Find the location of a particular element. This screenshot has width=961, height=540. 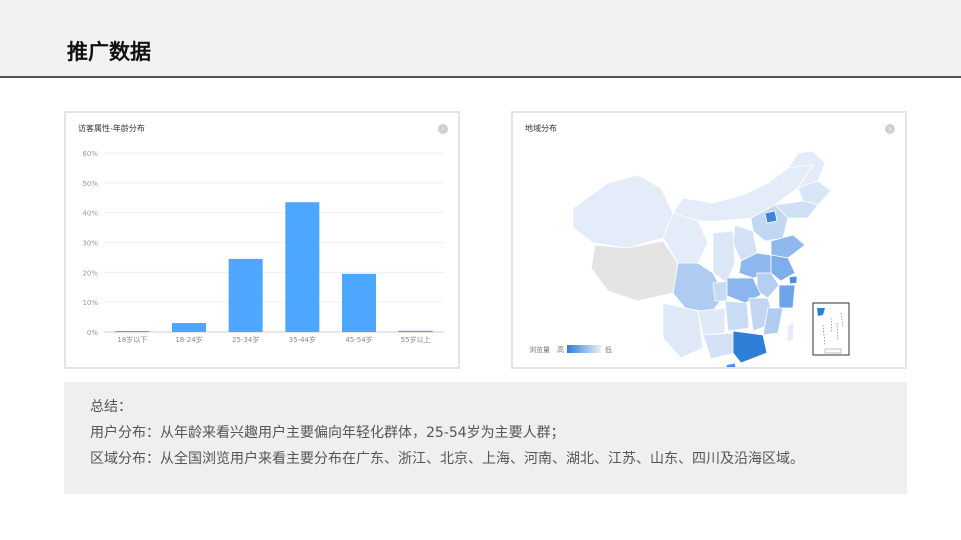

x-tick-label: 25-34岁 is located at coordinates (245, 339).